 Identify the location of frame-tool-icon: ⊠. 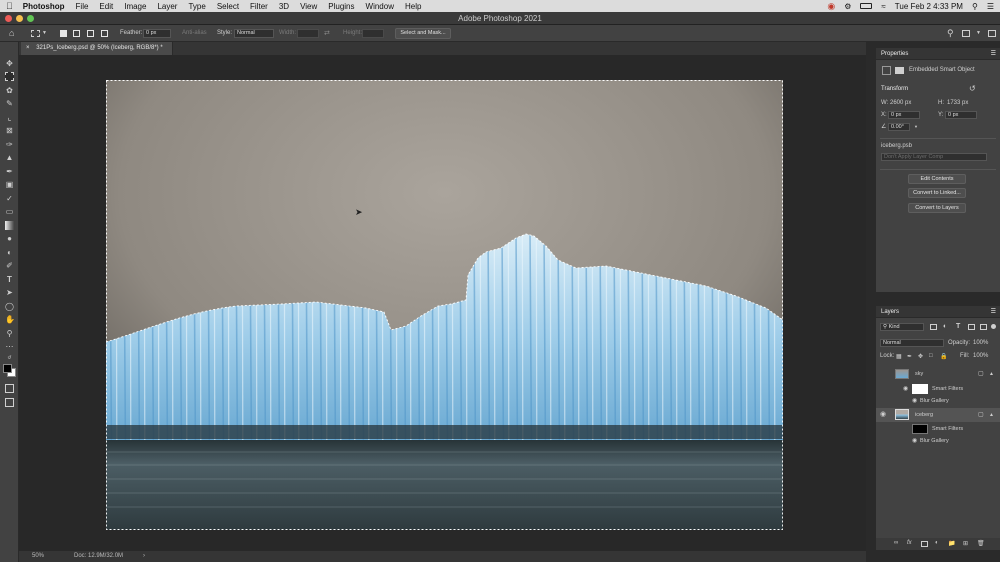
(9, 130).